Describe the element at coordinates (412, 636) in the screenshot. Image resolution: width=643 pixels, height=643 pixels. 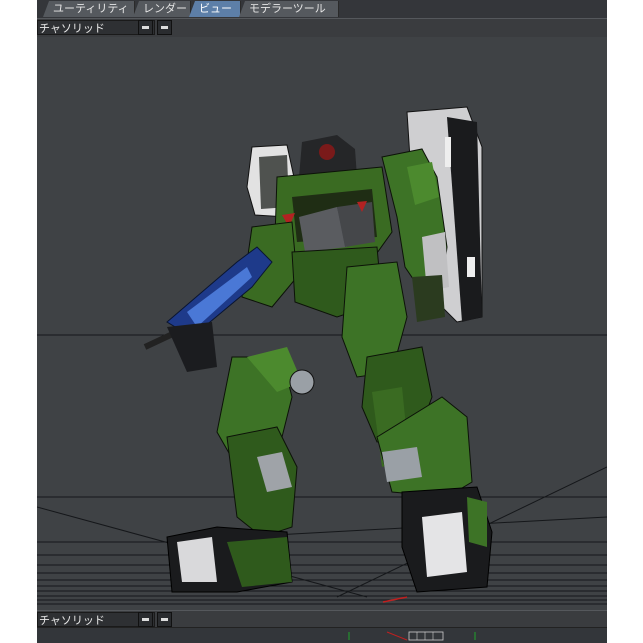
I see `mini-grid` at that location.